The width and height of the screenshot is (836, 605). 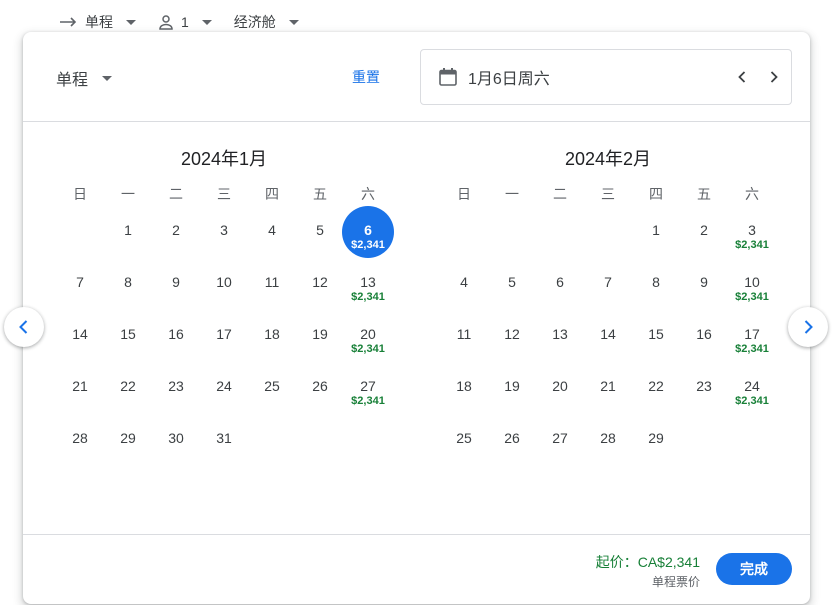 I want to click on next-month-button, so click(x=808, y=327).